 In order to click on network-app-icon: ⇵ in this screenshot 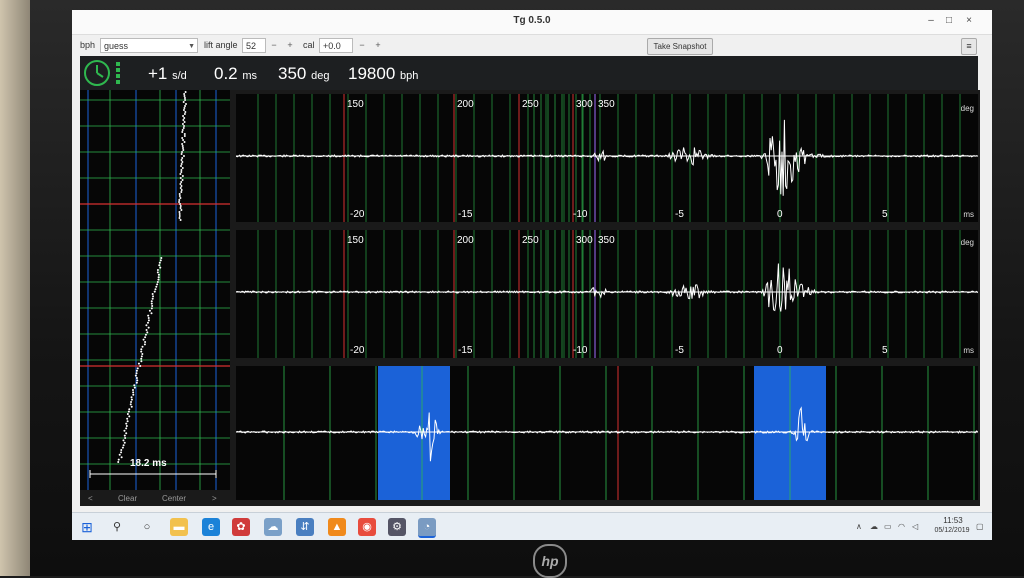, I will do `click(305, 527)`.